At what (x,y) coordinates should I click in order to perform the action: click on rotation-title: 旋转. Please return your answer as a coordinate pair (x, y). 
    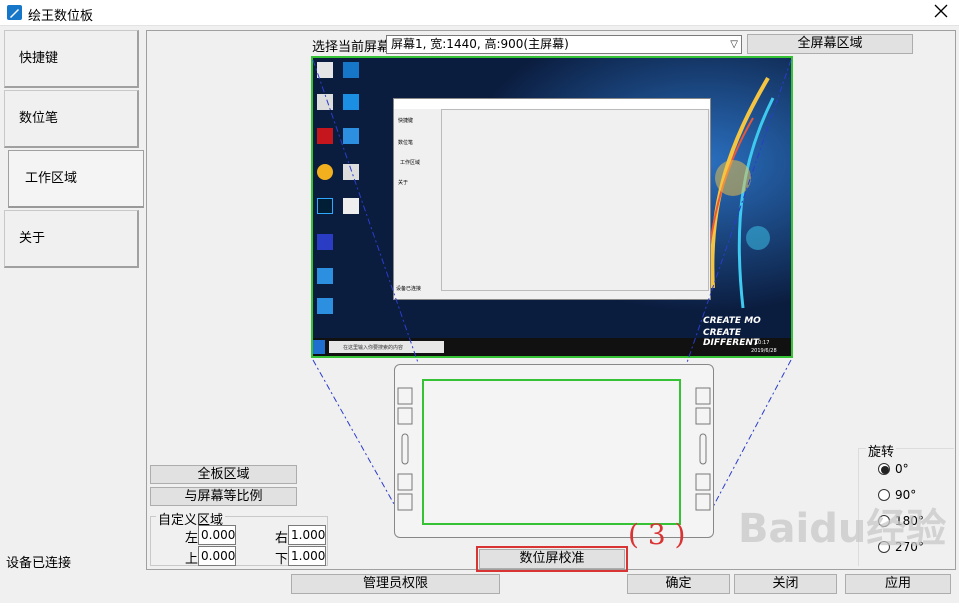
    Looking at the image, I should click on (881, 450).